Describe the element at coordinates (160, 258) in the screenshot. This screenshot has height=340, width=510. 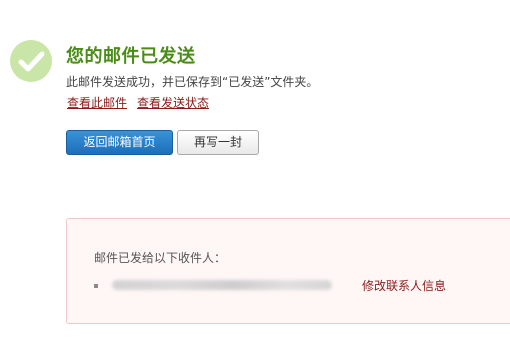
I see `recipients-heading: 邮件已发给以下收件人：` at that location.